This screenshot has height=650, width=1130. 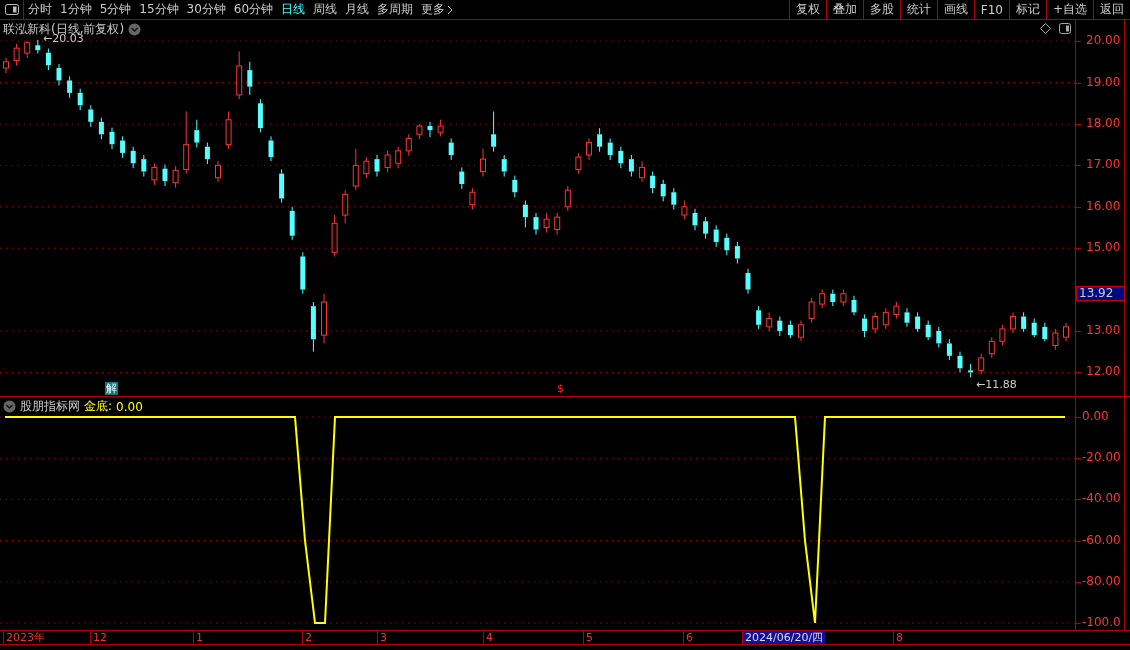 What do you see at coordinates (293, 9) in the screenshot?
I see `period-tab: 日线` at bounding box center [293, 9].